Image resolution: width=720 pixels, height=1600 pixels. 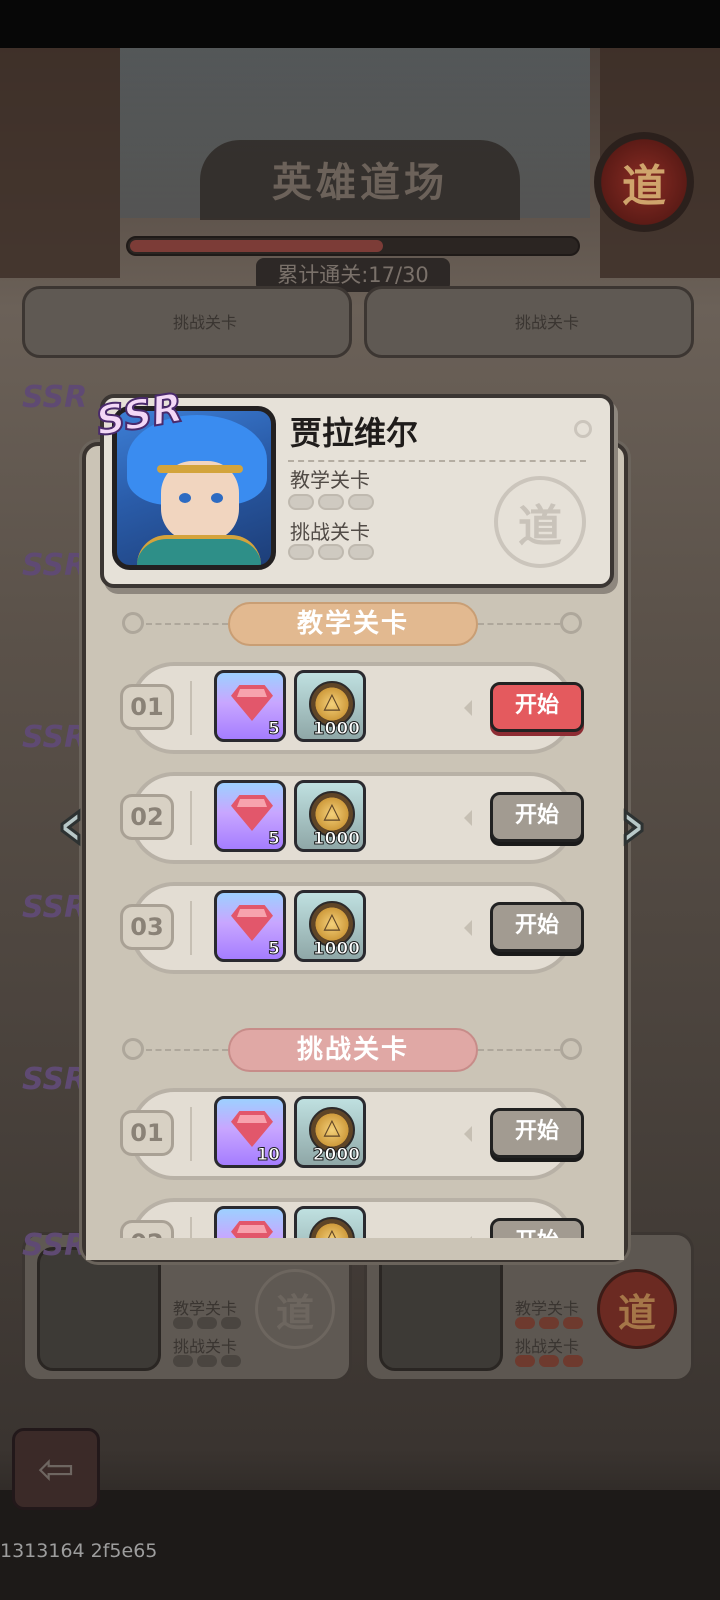 I want to click on coin-reward: △, so click(x=330, y=1222).